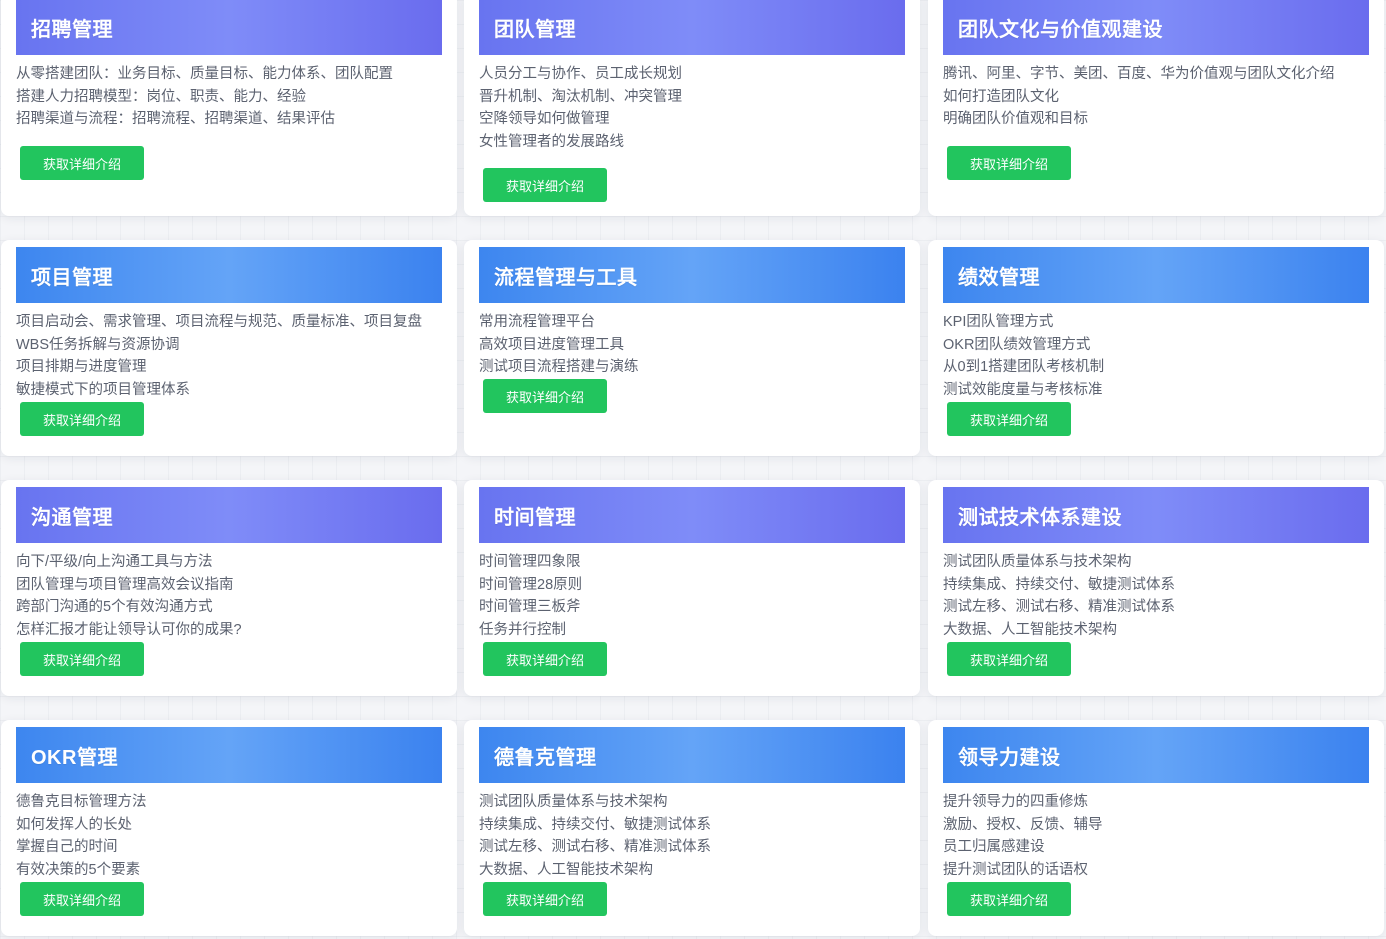 Image resolution: width=1386 pixels, height=939 pixels. What do you see at coordinates (551, 141) in the screenshot?
I see `list-item: 女性管理者的发展路线` at bounding box center [551, 141].